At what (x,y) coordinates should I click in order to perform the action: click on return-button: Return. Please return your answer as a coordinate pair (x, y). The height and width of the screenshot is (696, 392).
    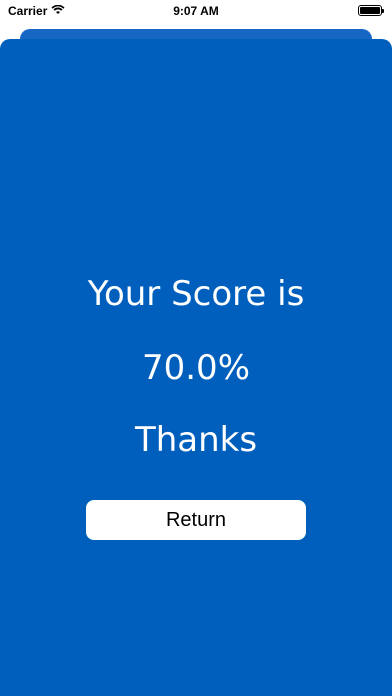
    Looking at the image, I should click on (196, 520).